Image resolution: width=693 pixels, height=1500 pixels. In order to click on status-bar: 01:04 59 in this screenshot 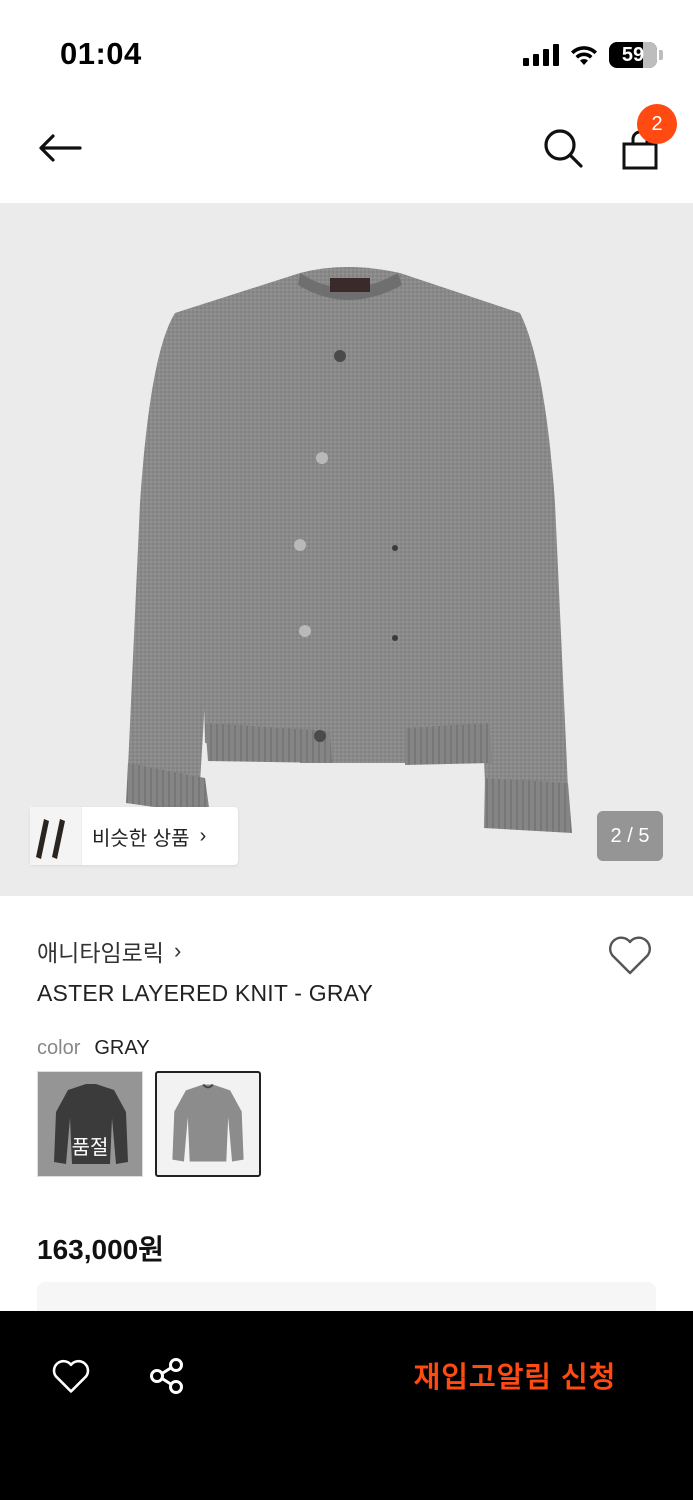, I will do `click(346, 50)`.